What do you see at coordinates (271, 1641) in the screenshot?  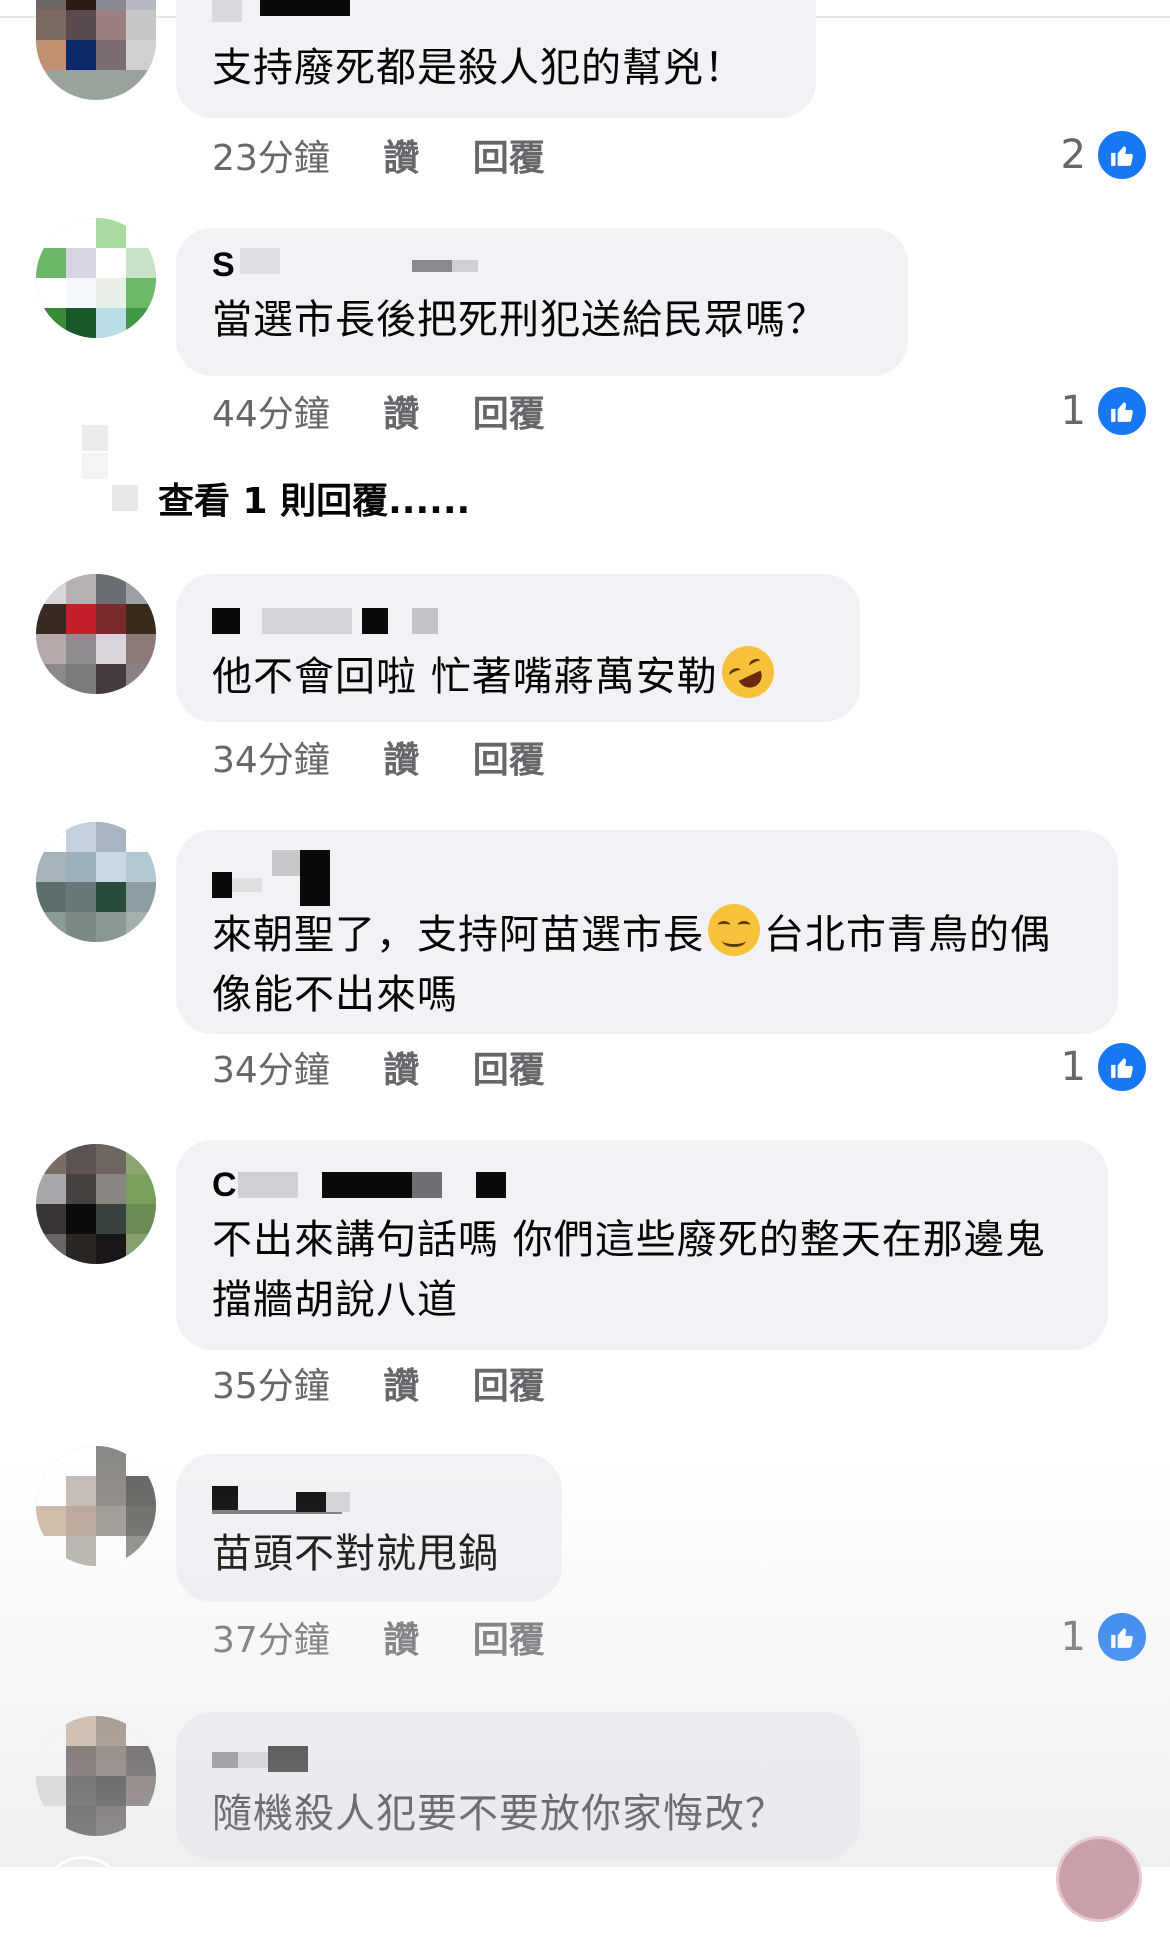 I see `comment-time: 37分鐘` at bounding box center [271, 1641].